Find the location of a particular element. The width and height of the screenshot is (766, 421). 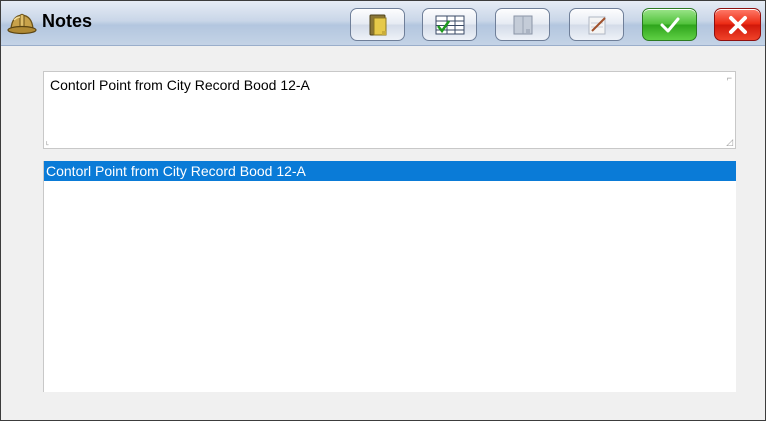

window-title: Notes is located at coordinates (67, 21).